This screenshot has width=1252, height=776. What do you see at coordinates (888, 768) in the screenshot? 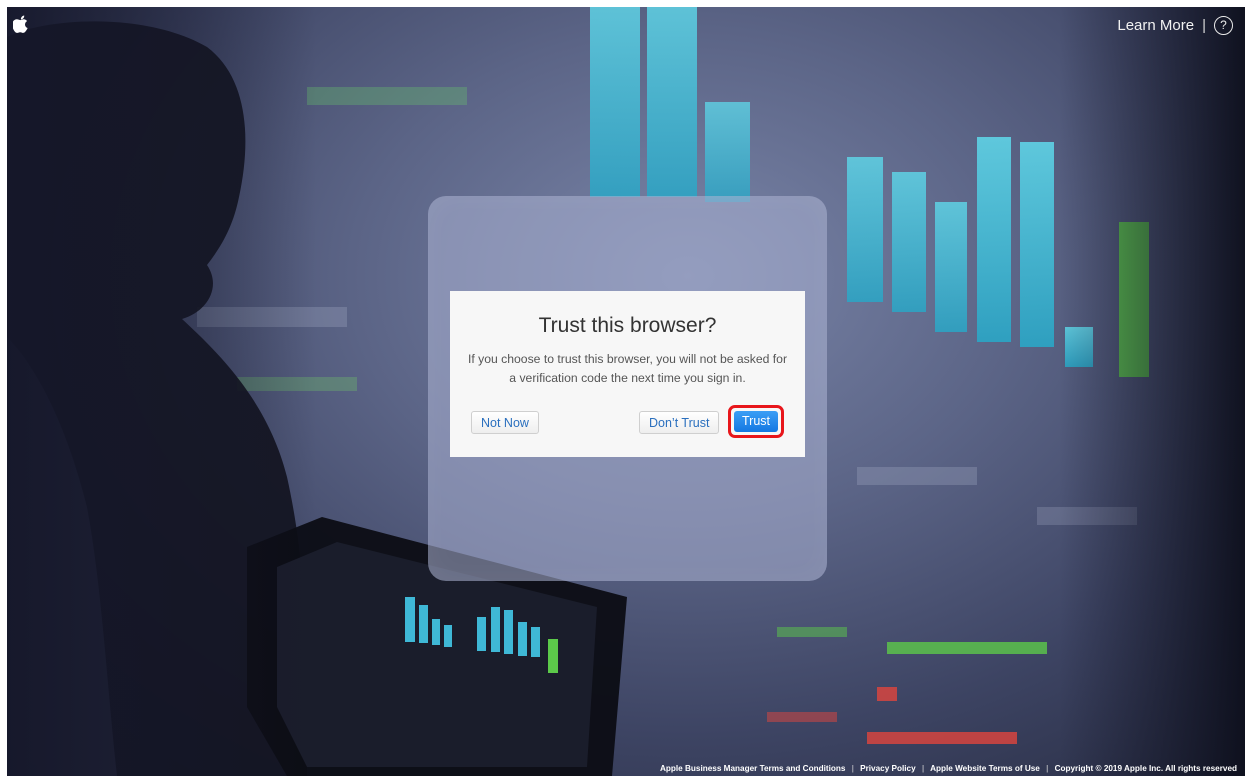
I see `footer-link-privacy: Privacy Policy` at bounding box center [888, 768].